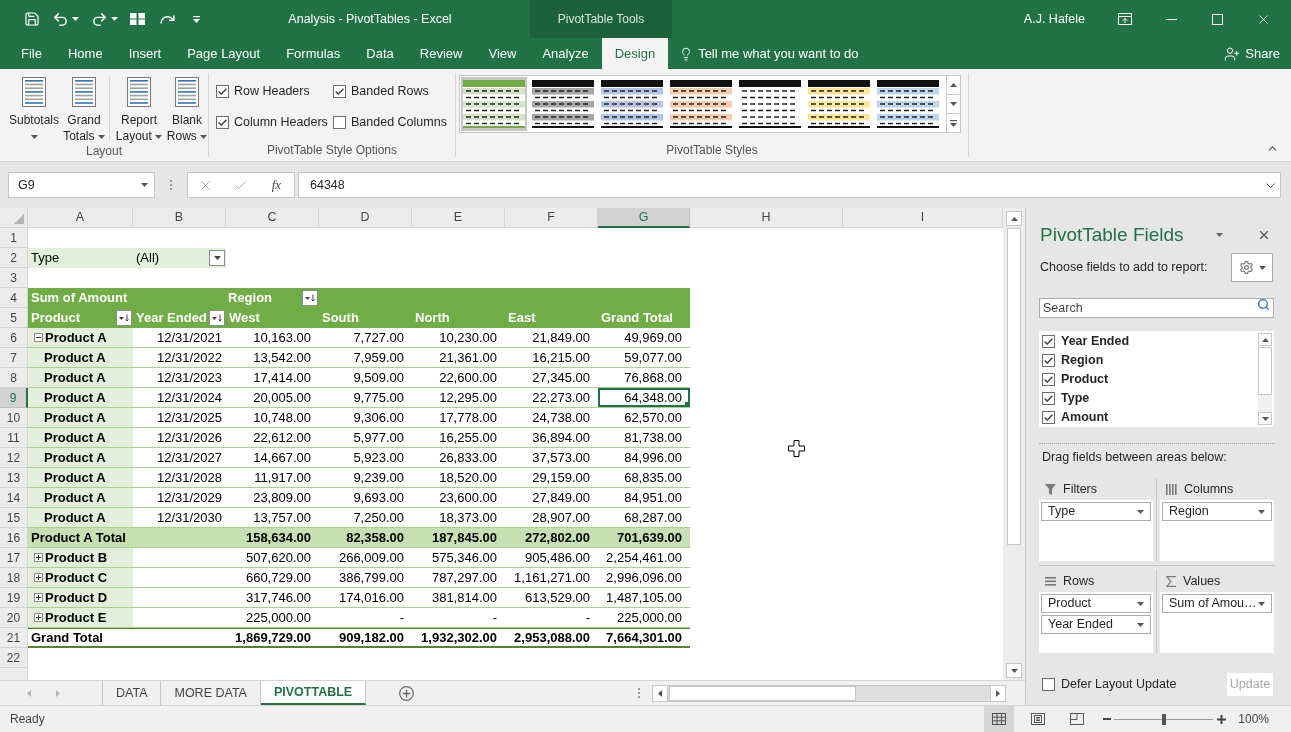 The image size is (1291, 732). Describe the element at coordinates (14, 458) in the screenshot. I see `row-header: 12` at that location.